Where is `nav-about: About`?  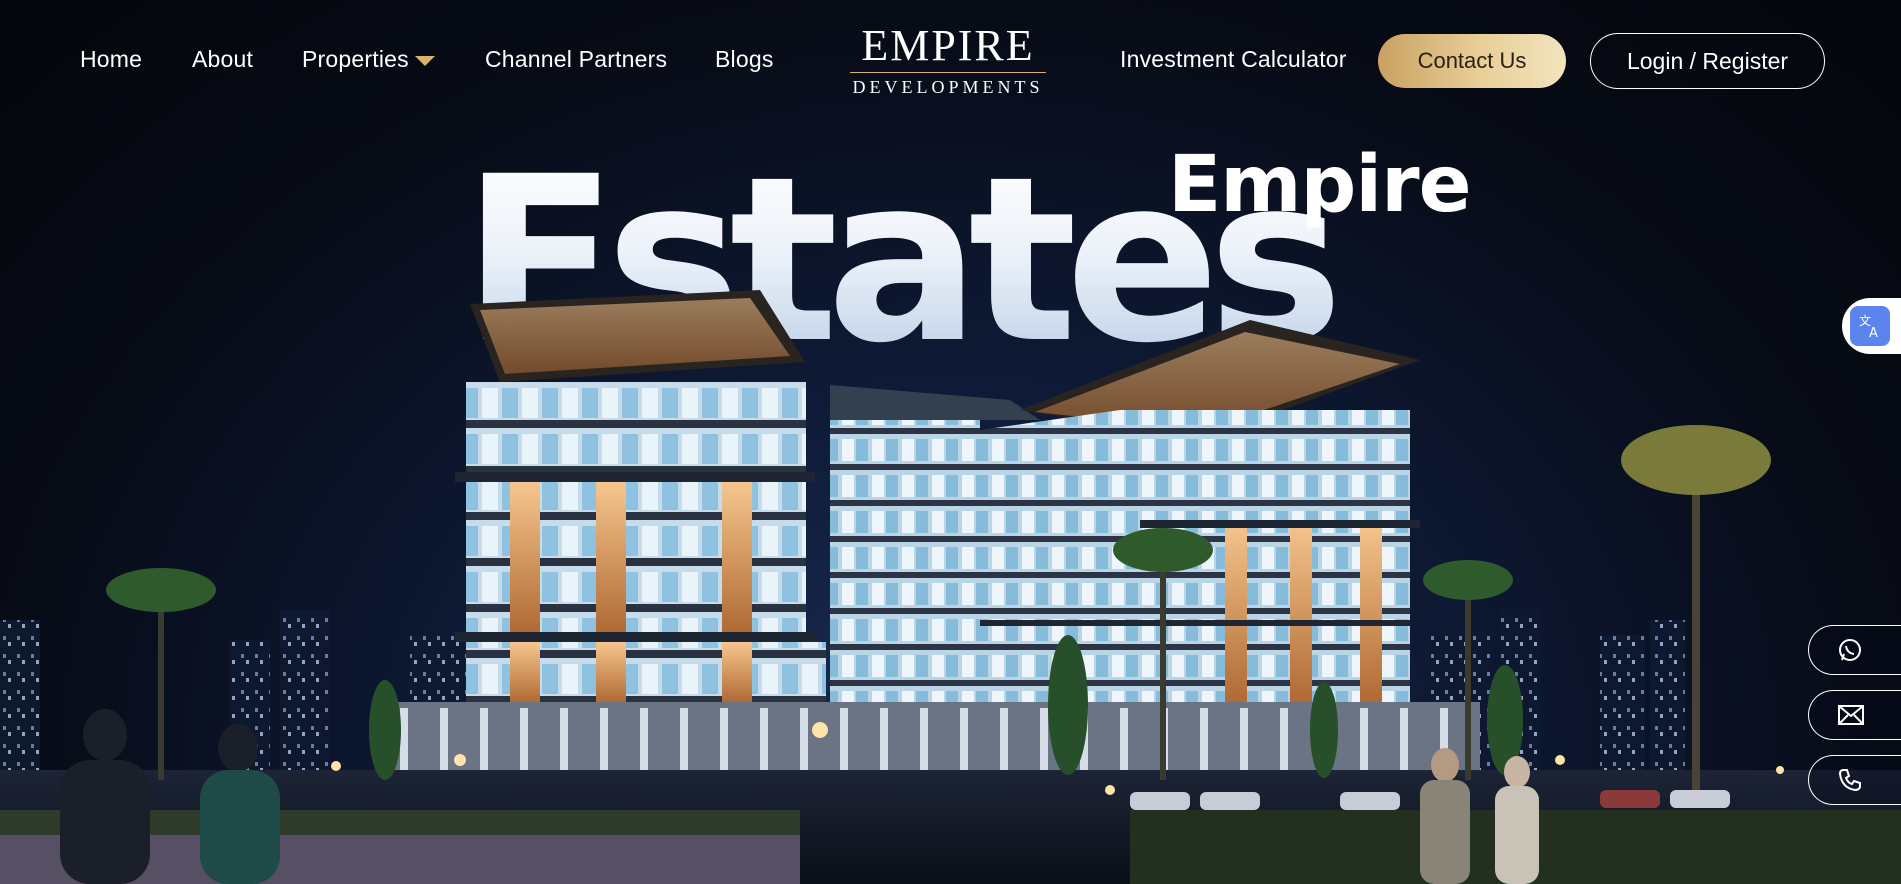
nav-about: About is located at coordinates (222, 59).